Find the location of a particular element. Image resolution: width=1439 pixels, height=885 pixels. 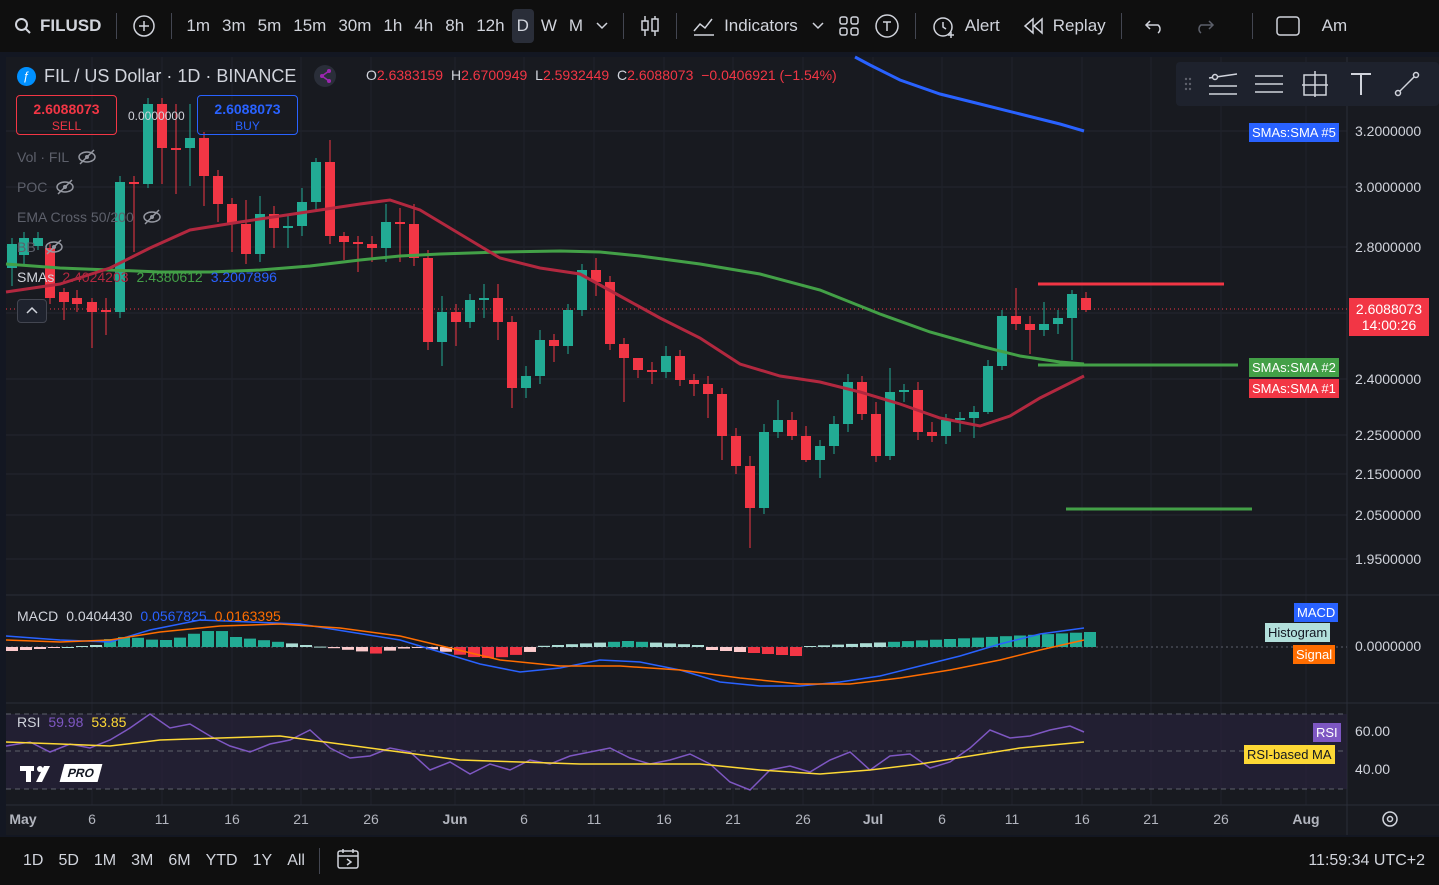

buy-button: 2.6088073 BUY is located at coordinates (247, 115).